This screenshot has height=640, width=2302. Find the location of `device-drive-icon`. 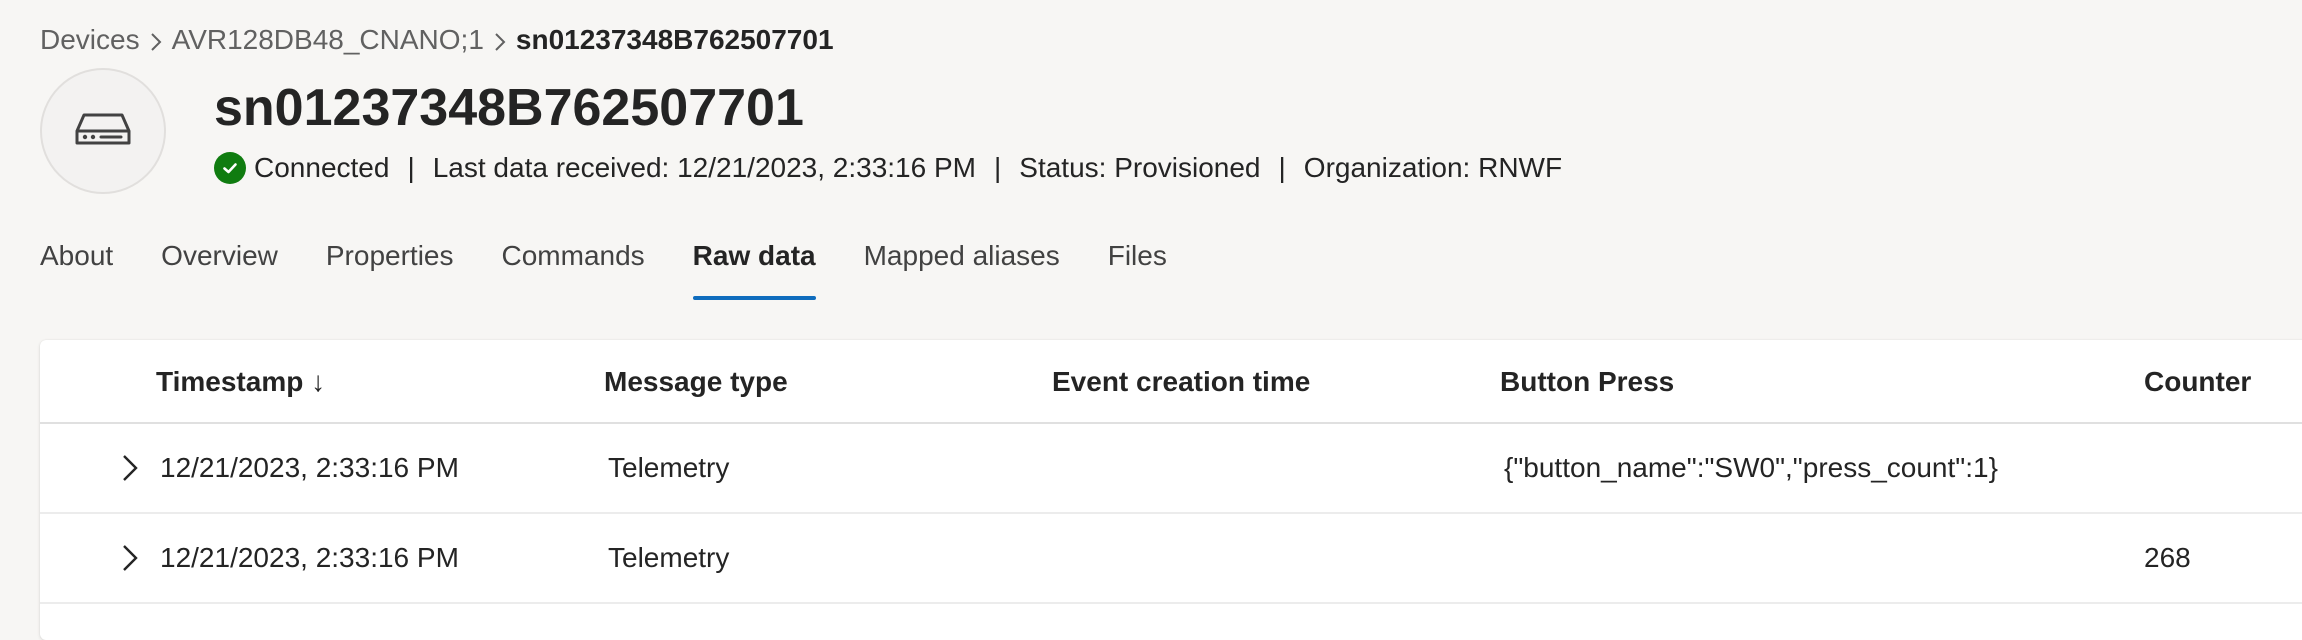

device-drive-icon is located at coordinates (103, 131).